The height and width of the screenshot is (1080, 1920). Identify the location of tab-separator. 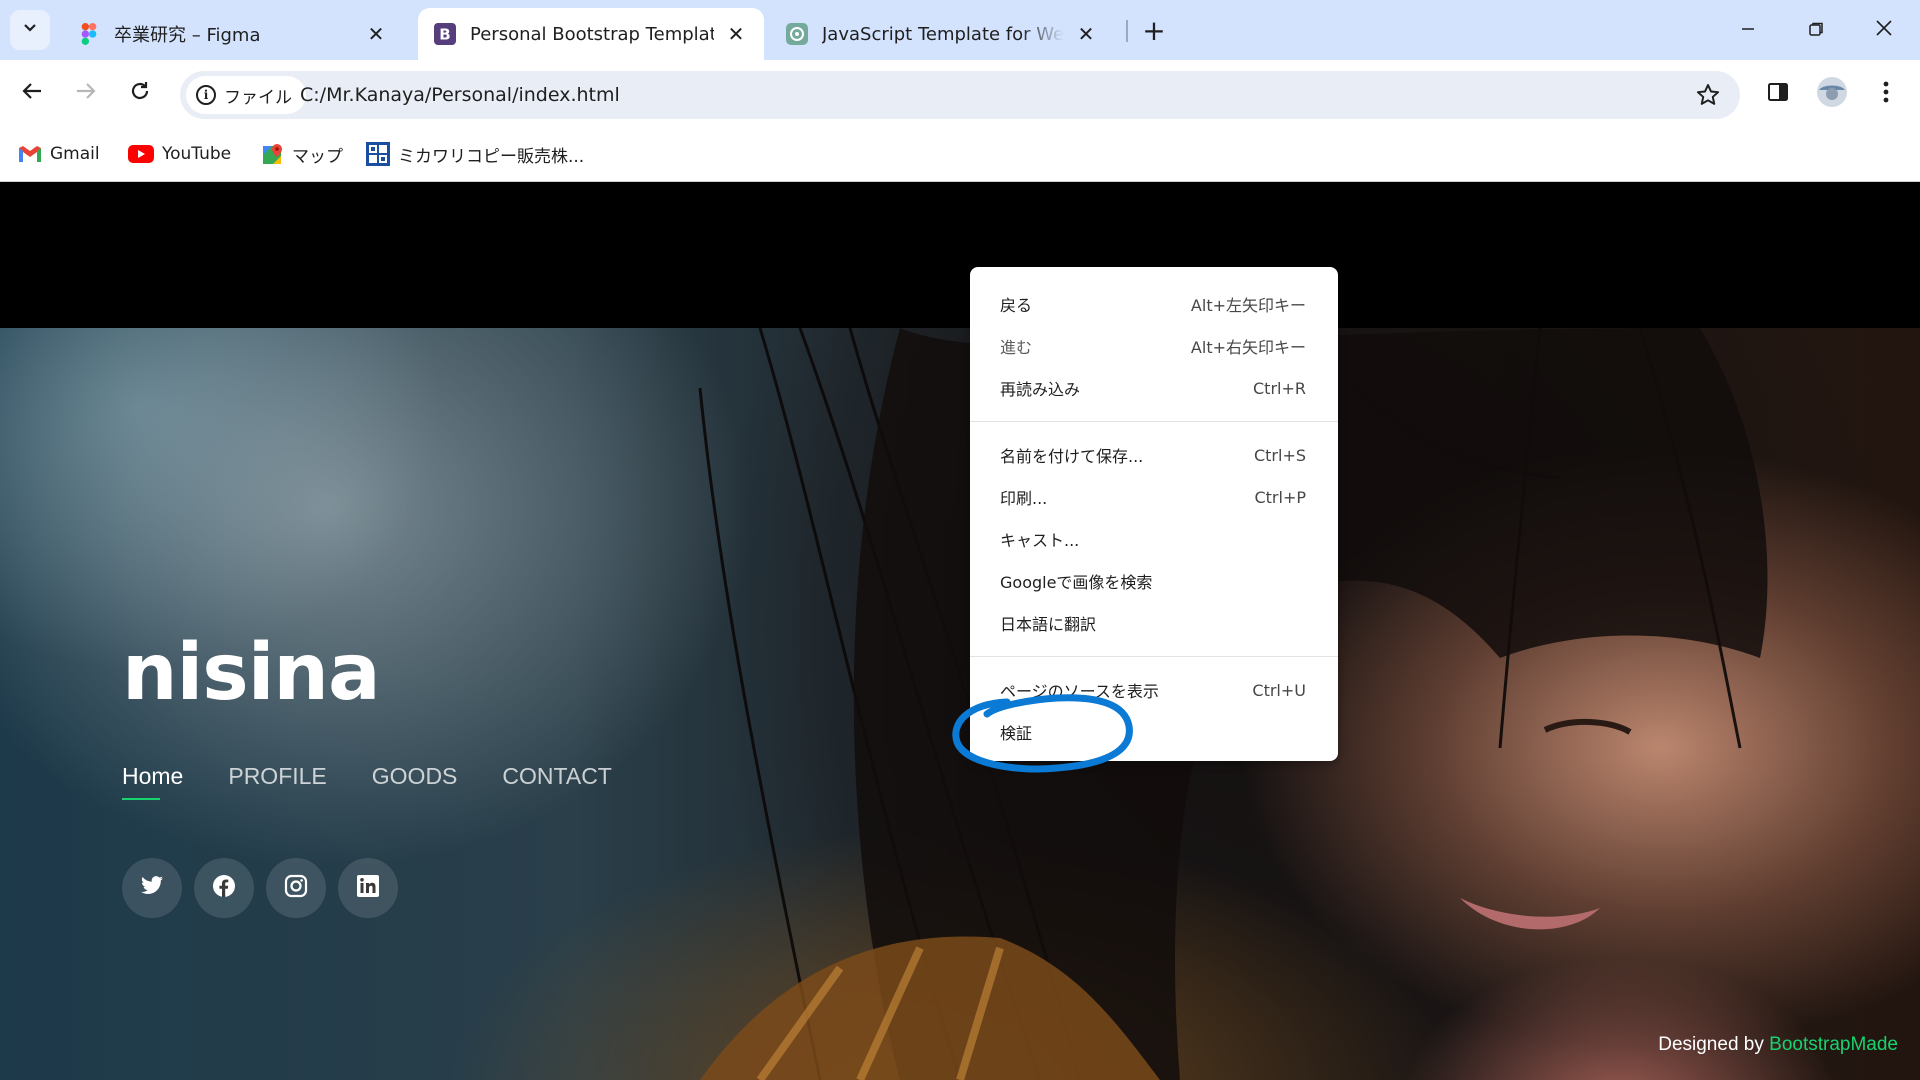
(1127, 31).